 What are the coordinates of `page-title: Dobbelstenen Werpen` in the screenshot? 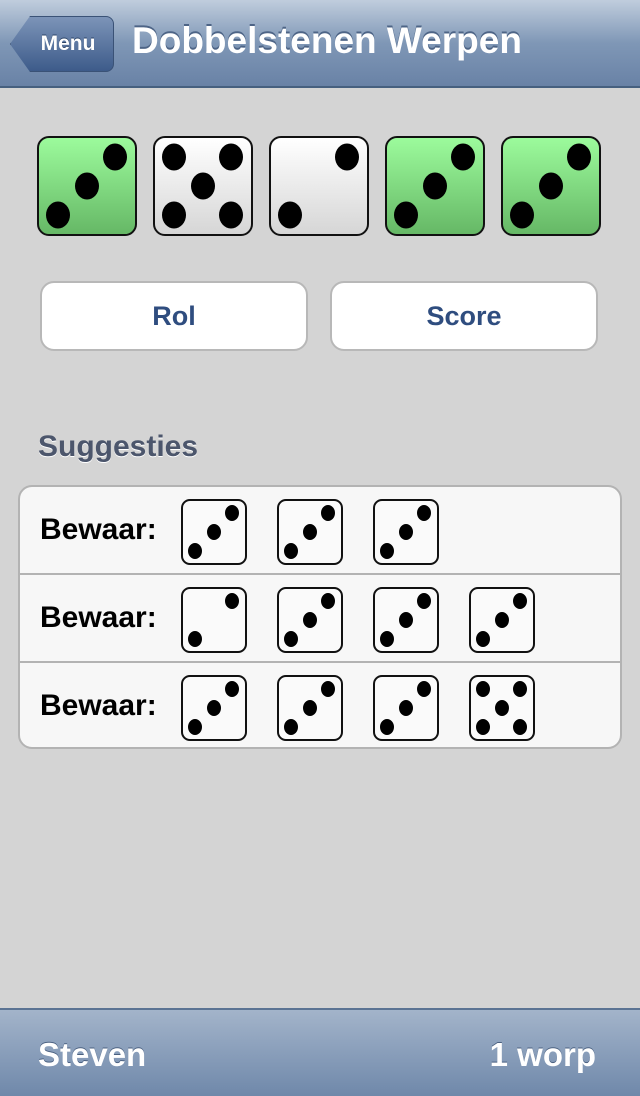 It's located at (327, 40).